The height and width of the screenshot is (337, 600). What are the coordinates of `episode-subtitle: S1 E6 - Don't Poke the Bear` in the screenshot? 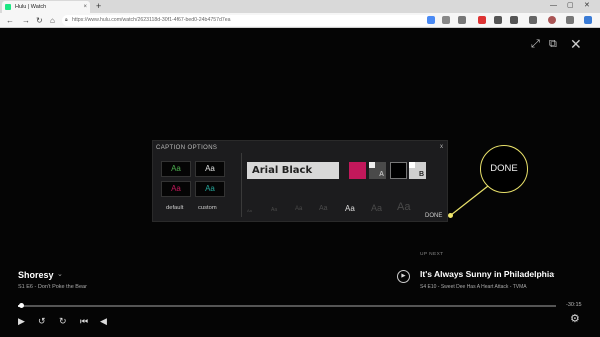 It's located at (52, 287).